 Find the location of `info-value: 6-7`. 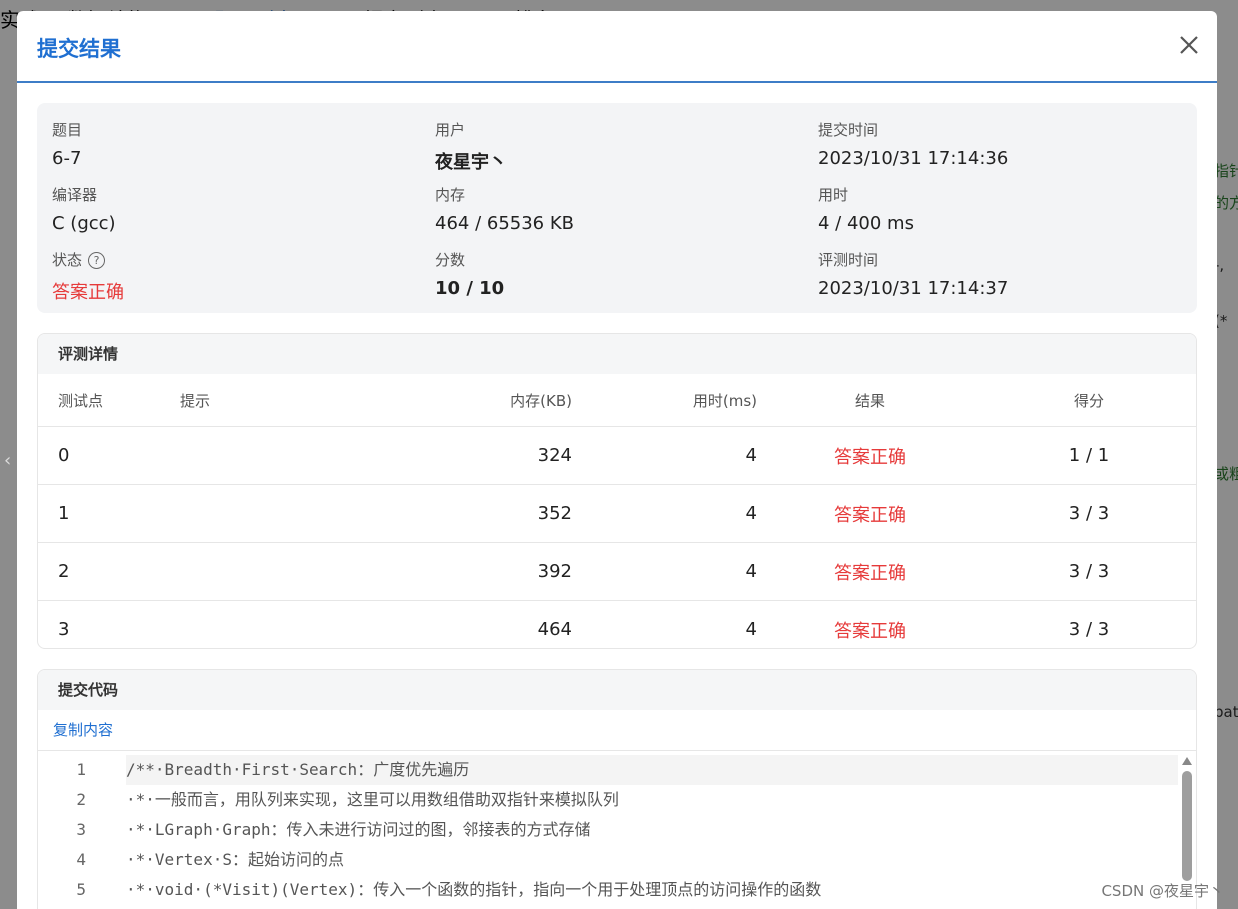

info-value: 6-7 is located at coordinates (67, 158).